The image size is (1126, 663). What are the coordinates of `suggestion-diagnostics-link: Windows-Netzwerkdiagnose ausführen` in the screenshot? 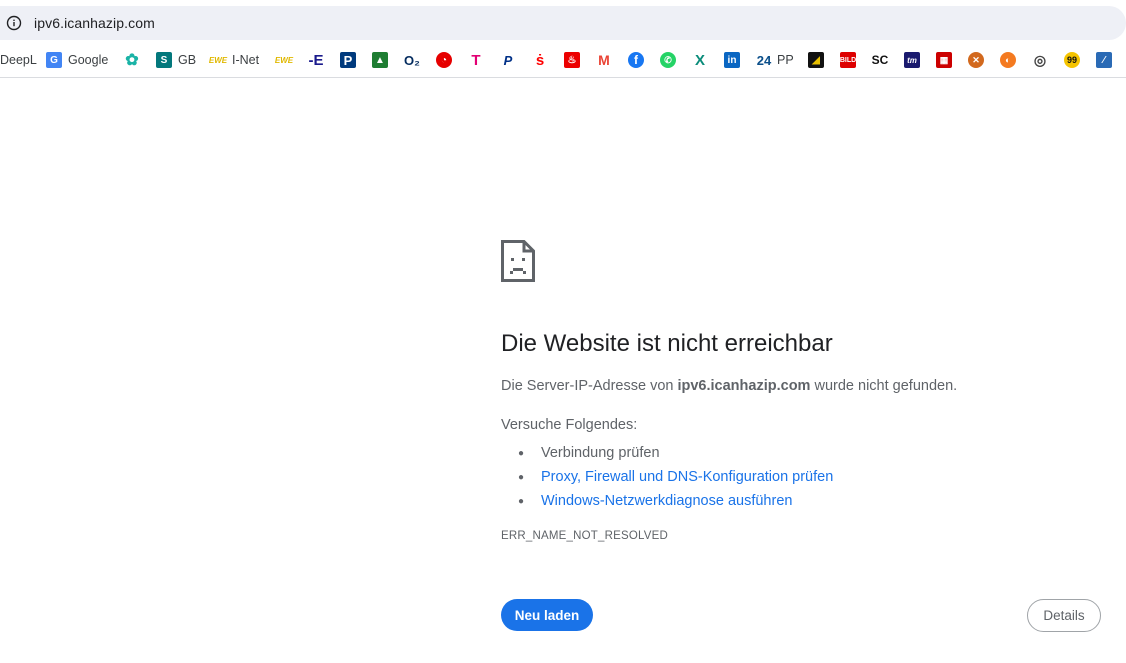 It's located at (666, 501).